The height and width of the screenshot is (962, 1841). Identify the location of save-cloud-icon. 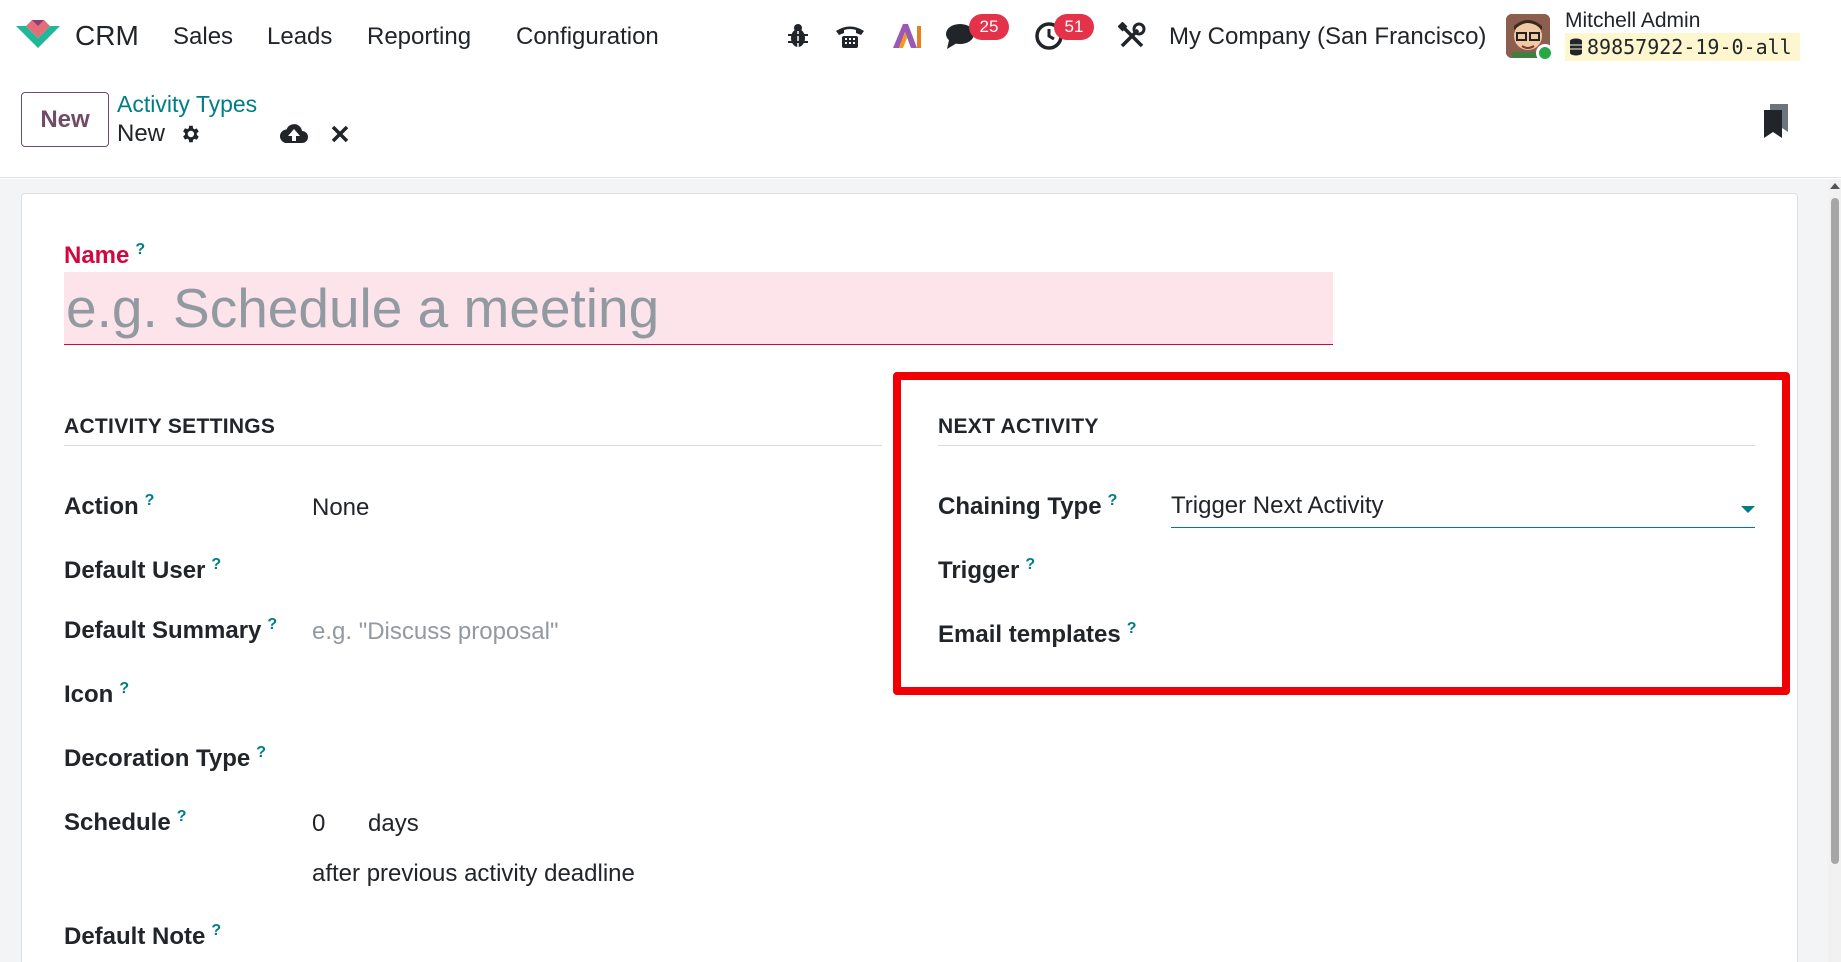
(294, 134).